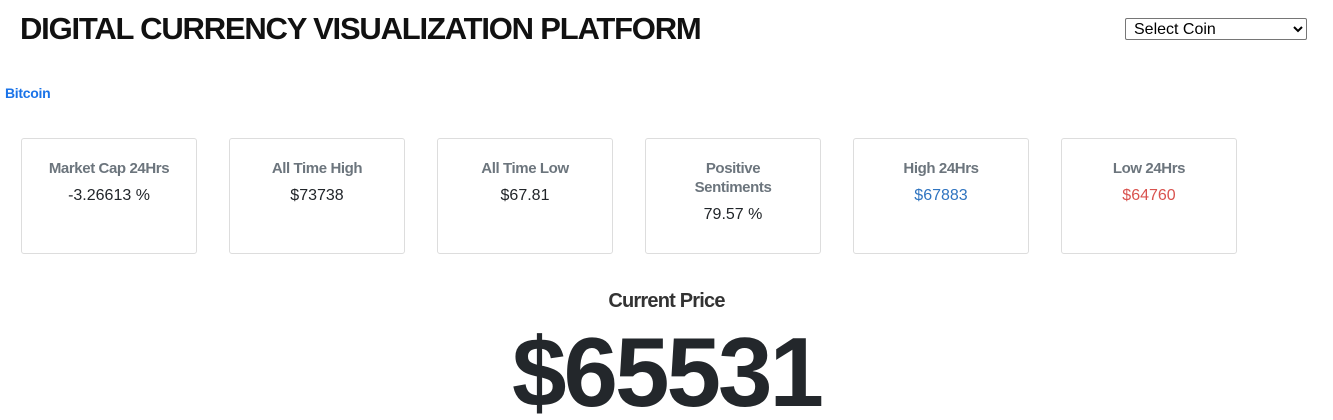 This screenshot has width=1333, height=420. I want to click on stat-label: Positive Sentiments, so click(733, 178).